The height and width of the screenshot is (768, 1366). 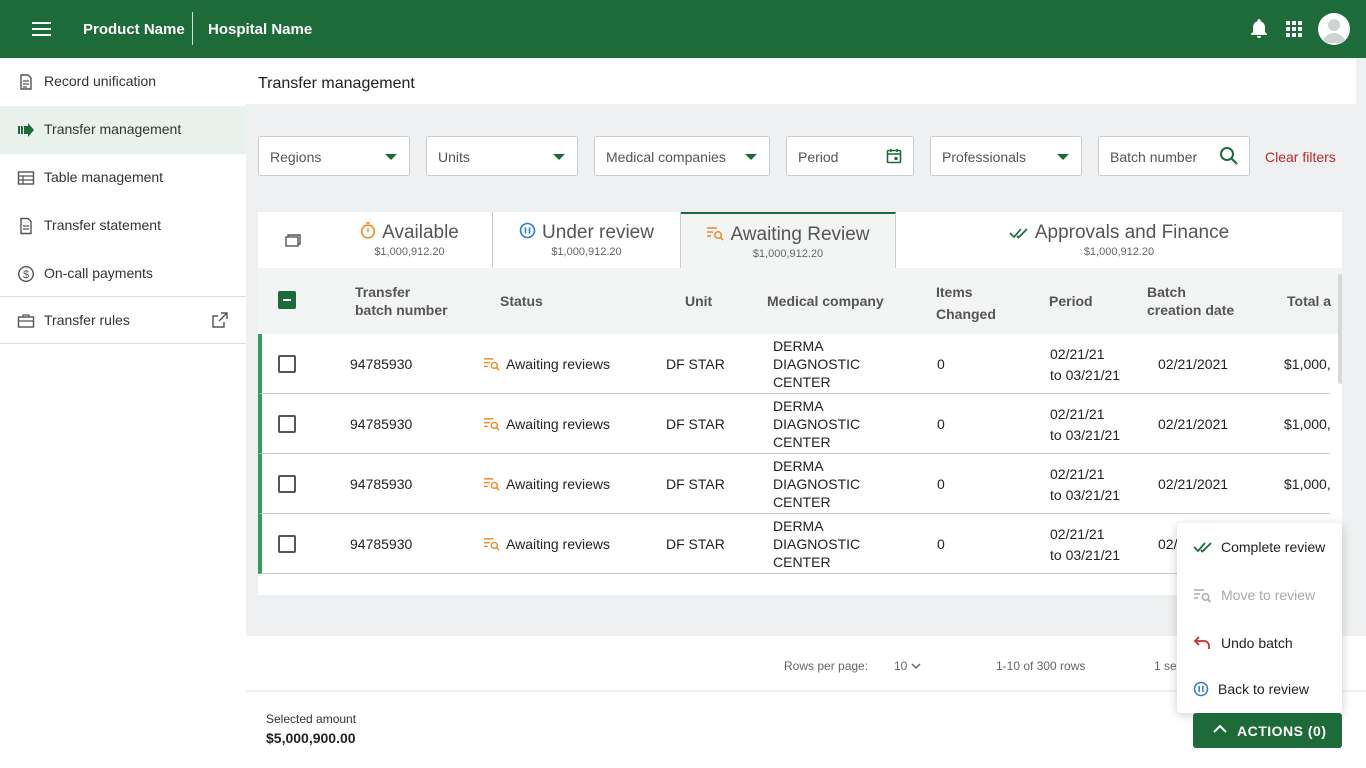 What do you see at coordinates (123, 82) in the screenshot?
I see `sidebar-item-record-unification: Record unification` at bounding box center [123, 82].